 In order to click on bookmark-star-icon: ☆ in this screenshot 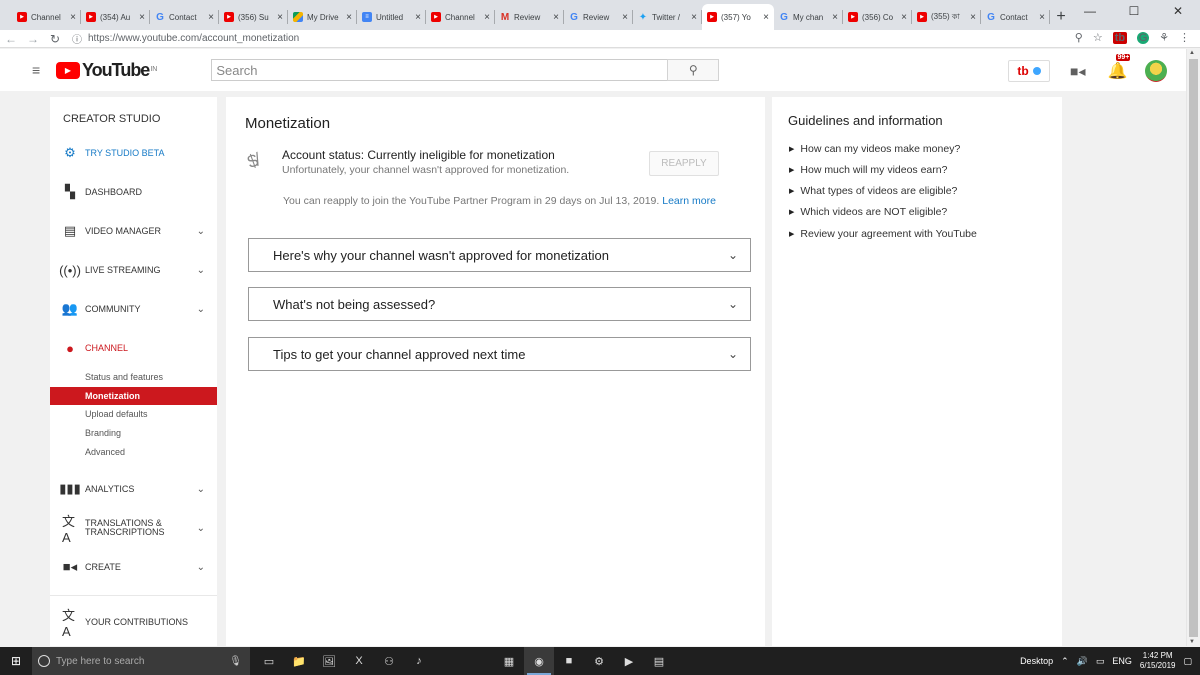, I will do `click(1098, 37)`.